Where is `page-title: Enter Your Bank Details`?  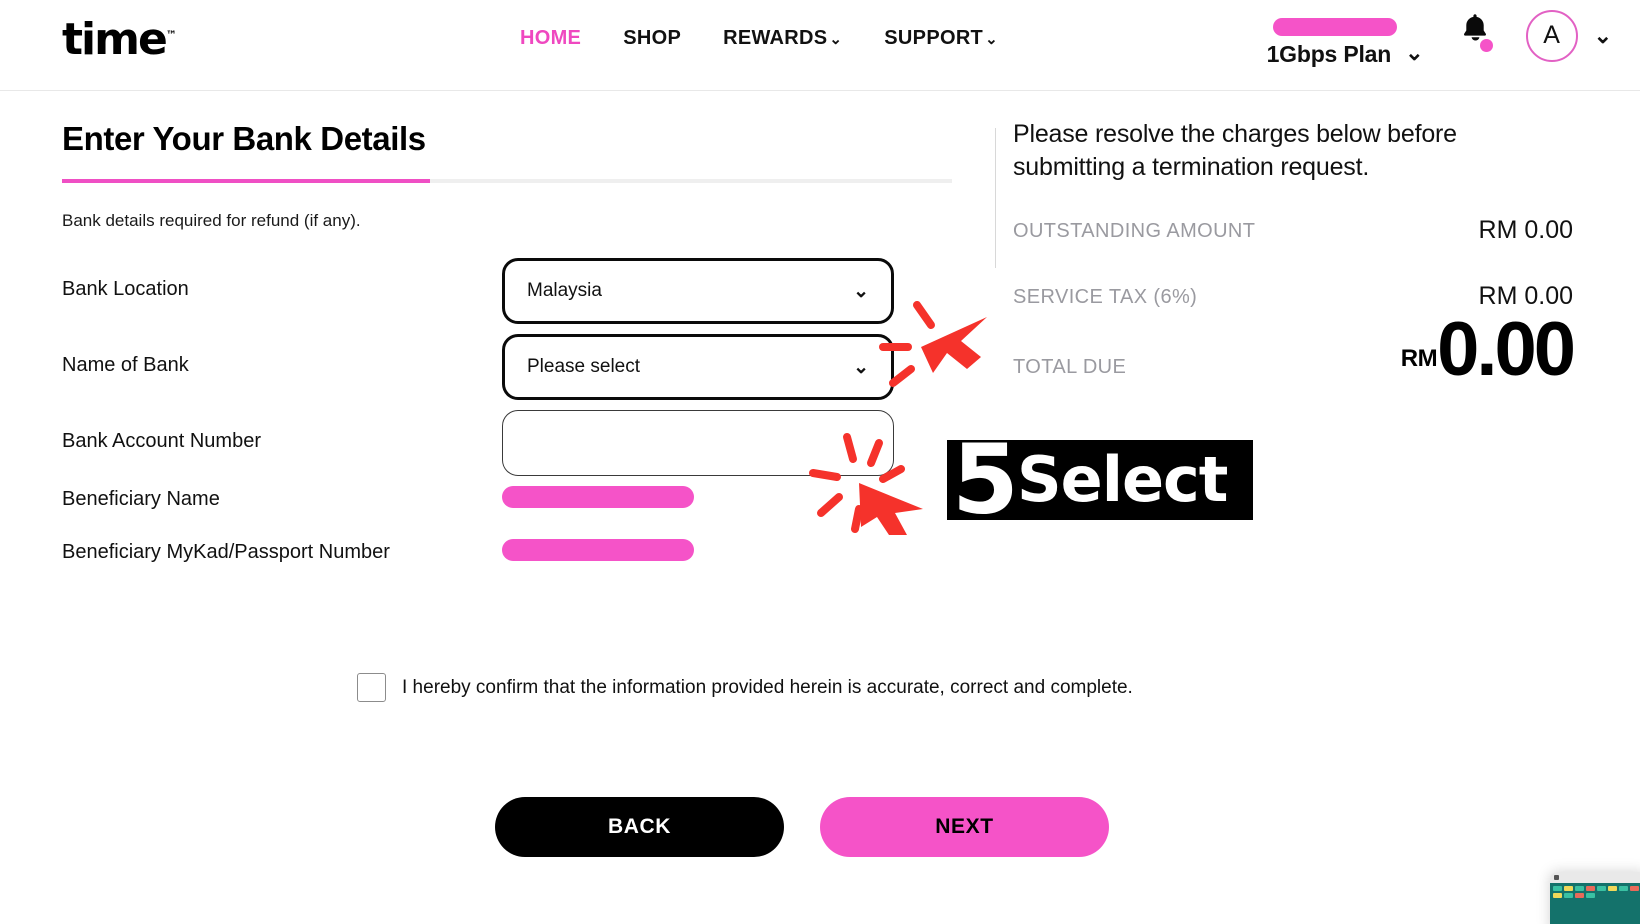
page-title: Enter Your Bank Details is located at coordinates (244, 138).